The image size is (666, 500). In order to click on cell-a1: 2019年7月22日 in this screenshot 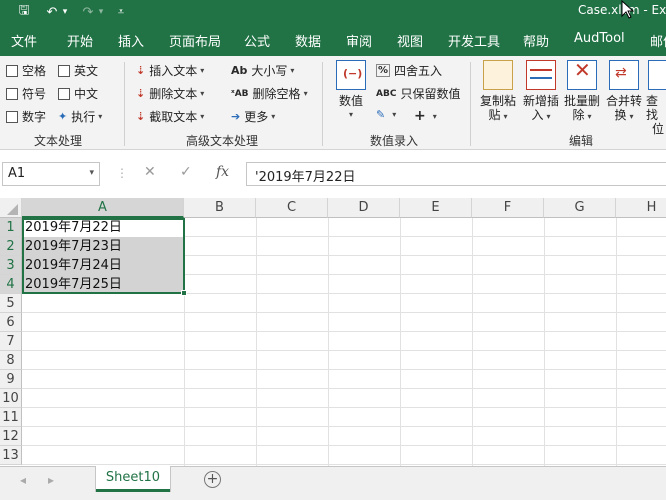, I will do `click(103, 227)`.